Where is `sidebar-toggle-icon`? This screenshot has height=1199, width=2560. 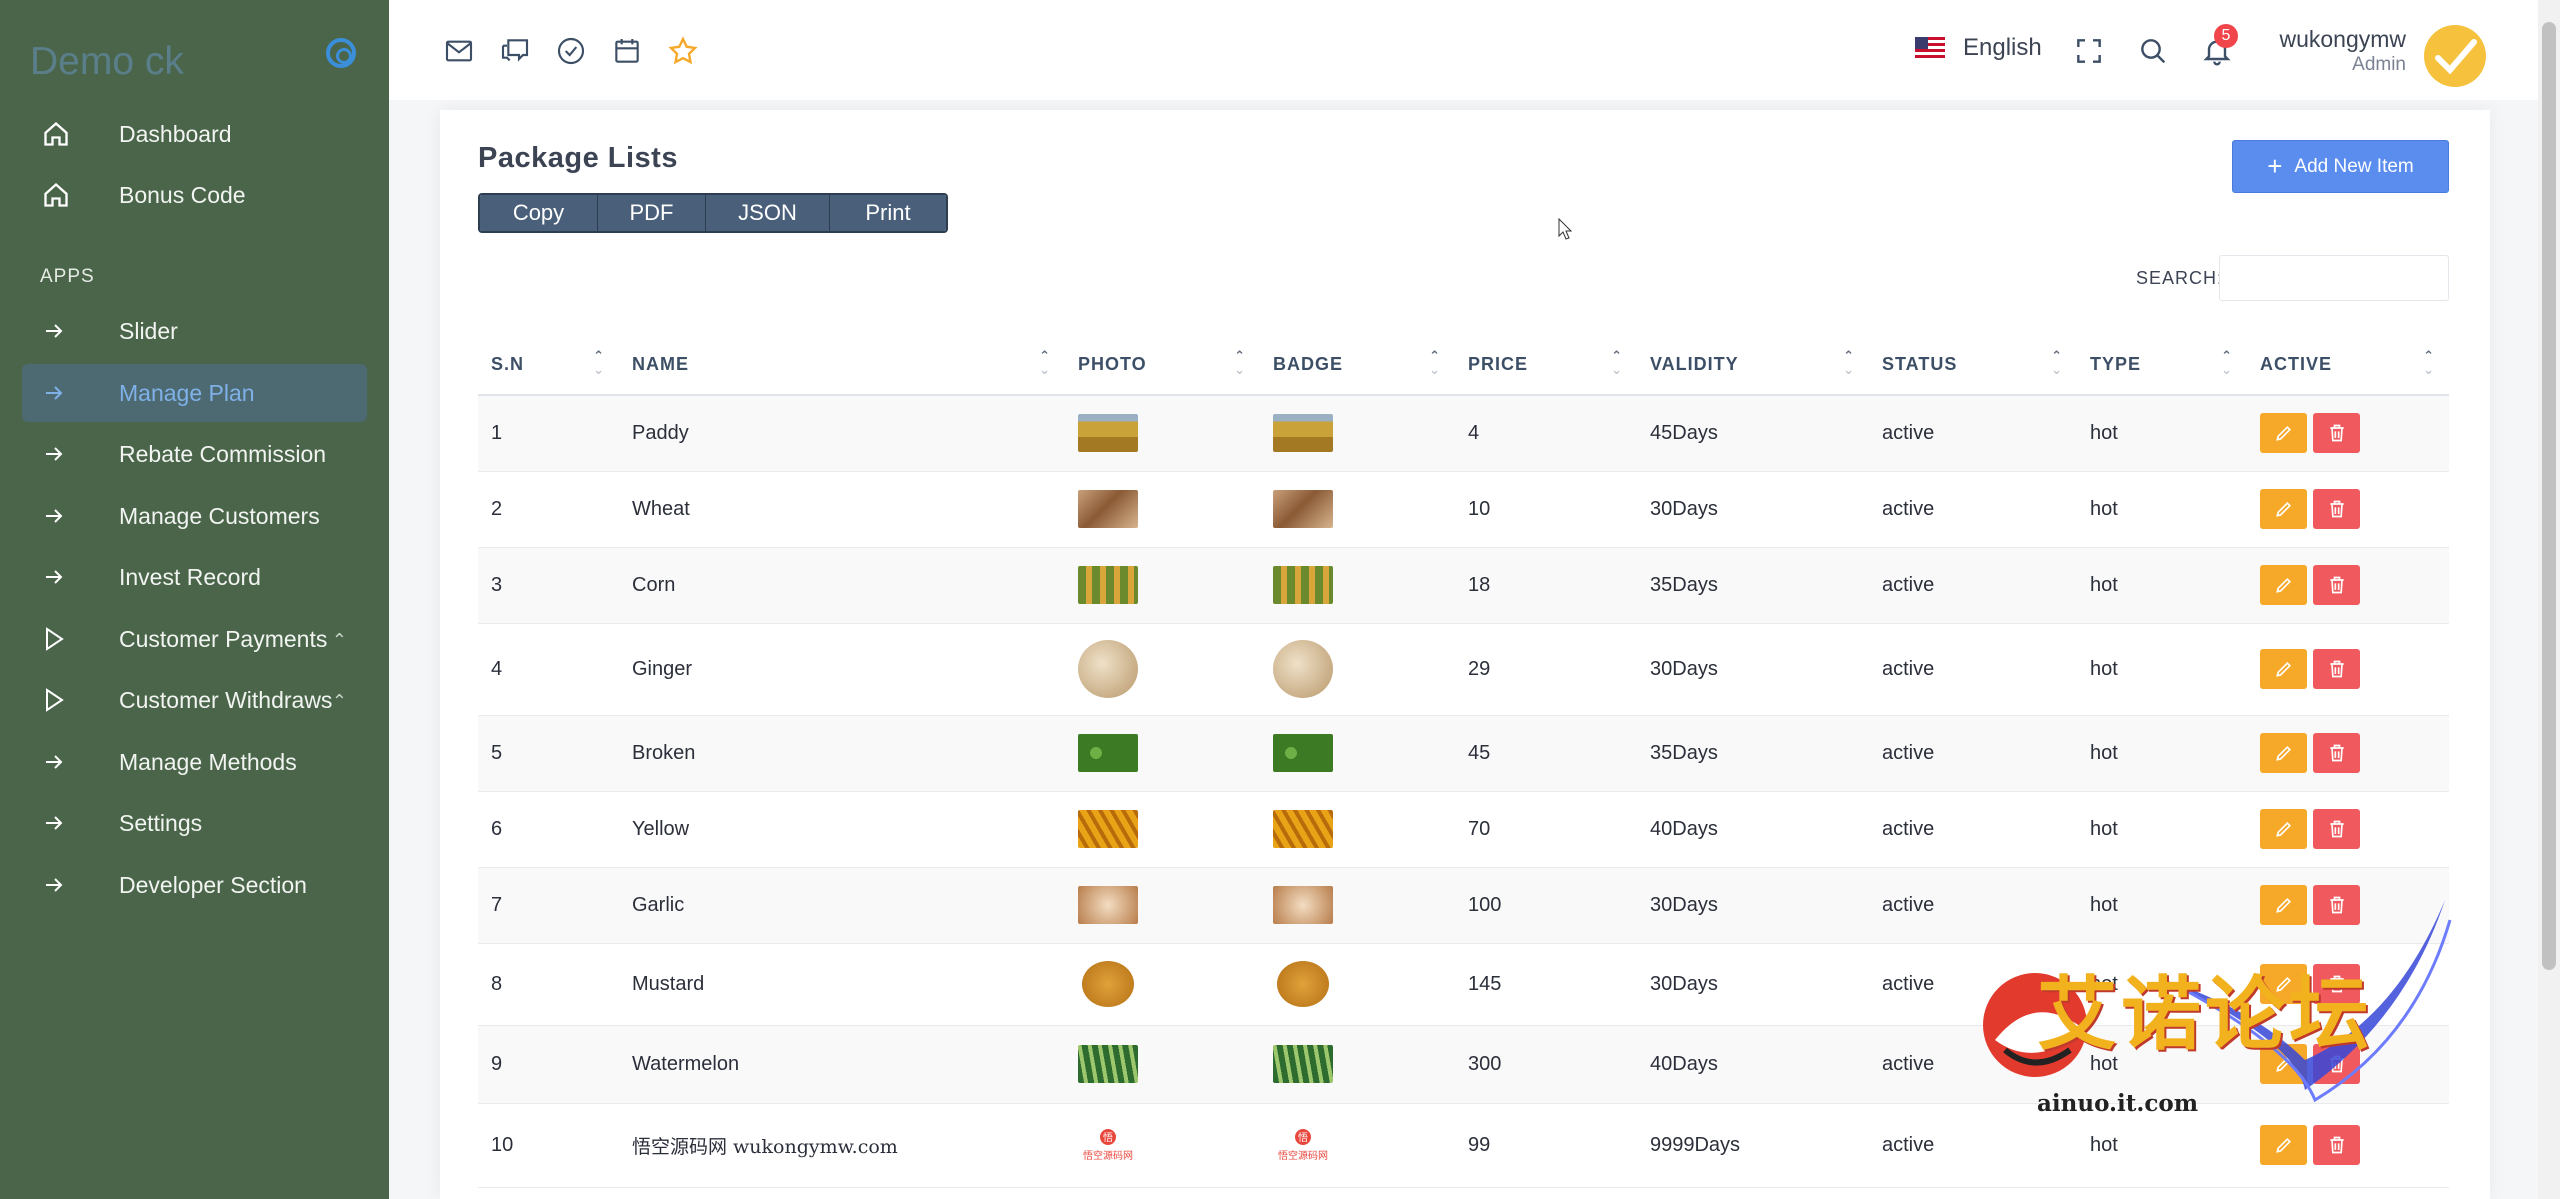 sidebar-toggle-icon is located at coordinates (341, 53).